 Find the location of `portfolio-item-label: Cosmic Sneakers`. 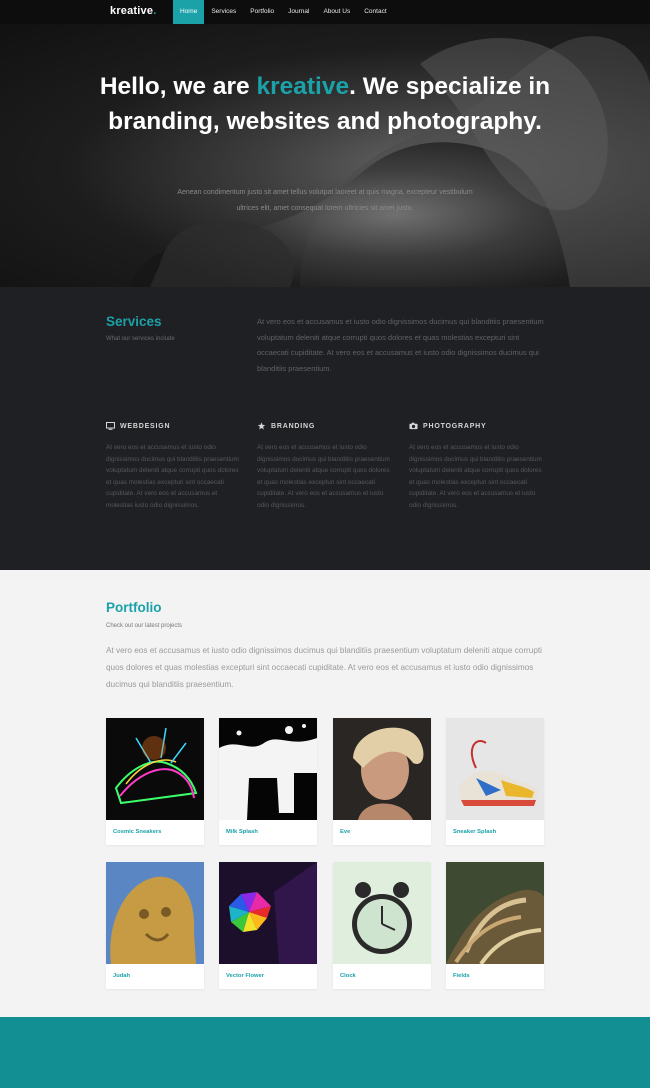

portfolio-item-label: Cosmic Sneakers is located at coordinates (137, 832).